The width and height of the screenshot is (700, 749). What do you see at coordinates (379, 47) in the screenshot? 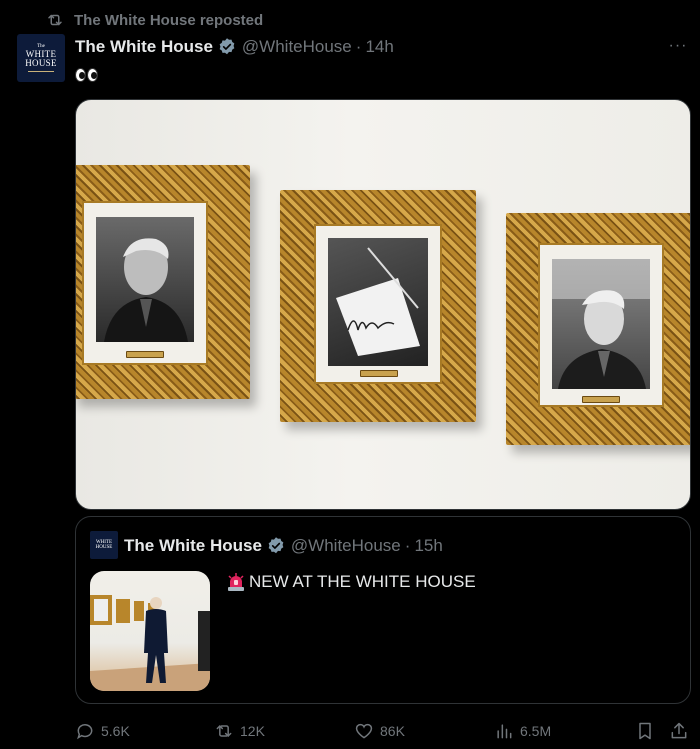
I see `post-time: 14h` at bounding box center [379, 47].